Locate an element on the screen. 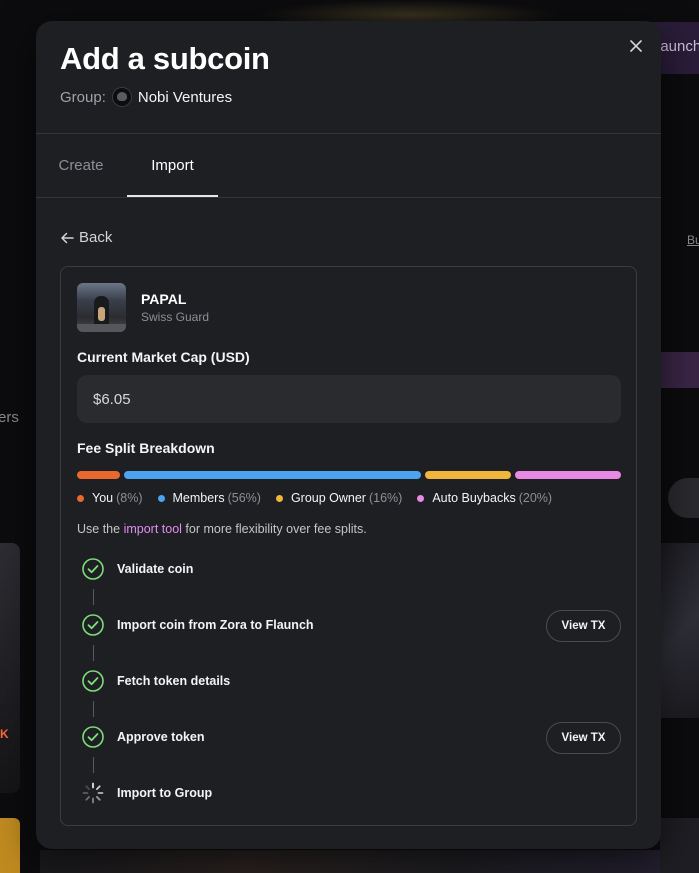 The image size is (699, 873). legend-item-auto-buybacks: Auto Buybacks (20%) is located at coordinates (484, 498).